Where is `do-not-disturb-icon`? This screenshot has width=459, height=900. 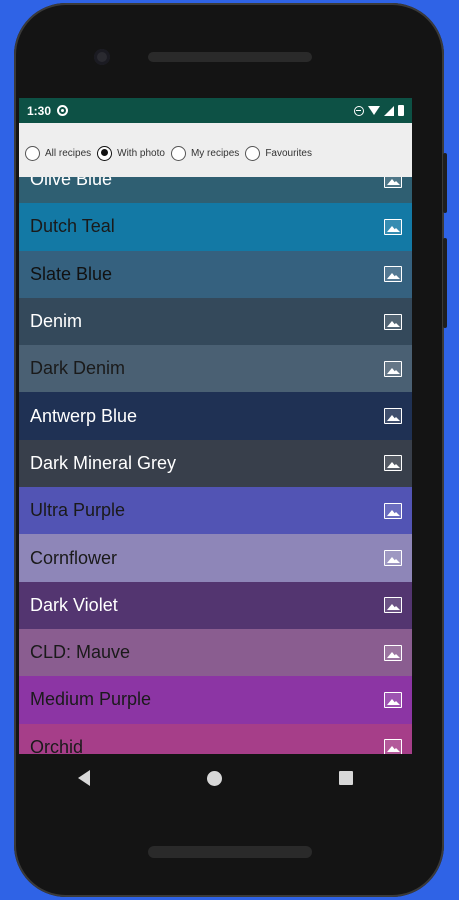
do-not-disturb-icon is located at coordinates (359, 110).